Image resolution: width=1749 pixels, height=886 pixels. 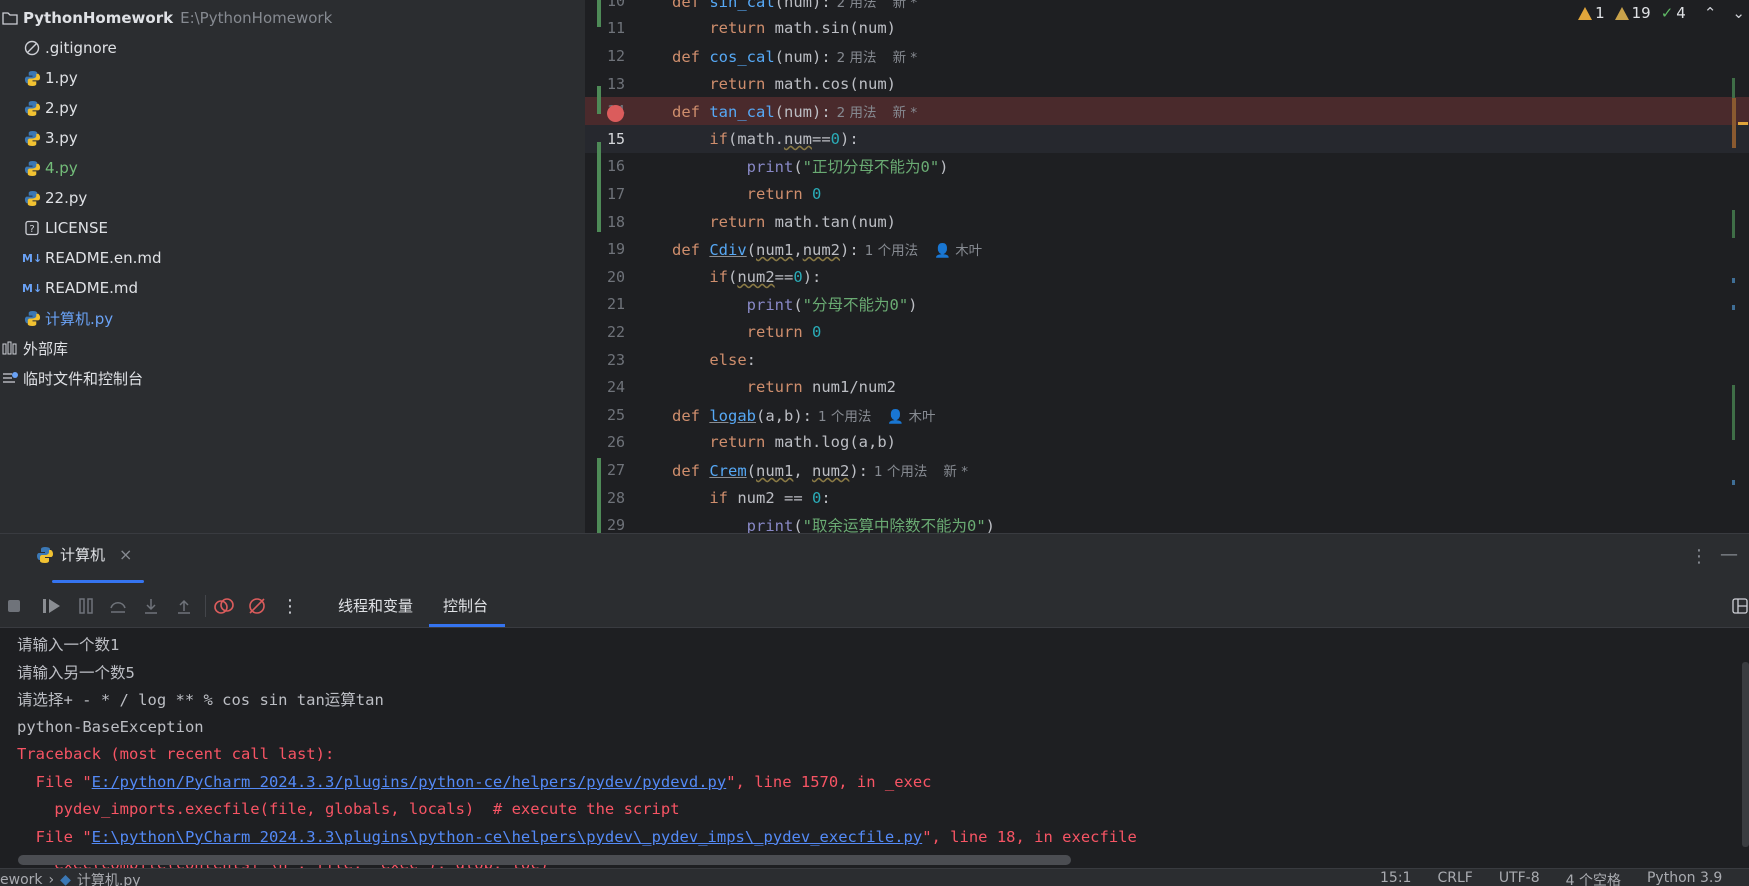 I want to click on inlay-hint: 1 个用法新 *, so click(x=921, y=472).